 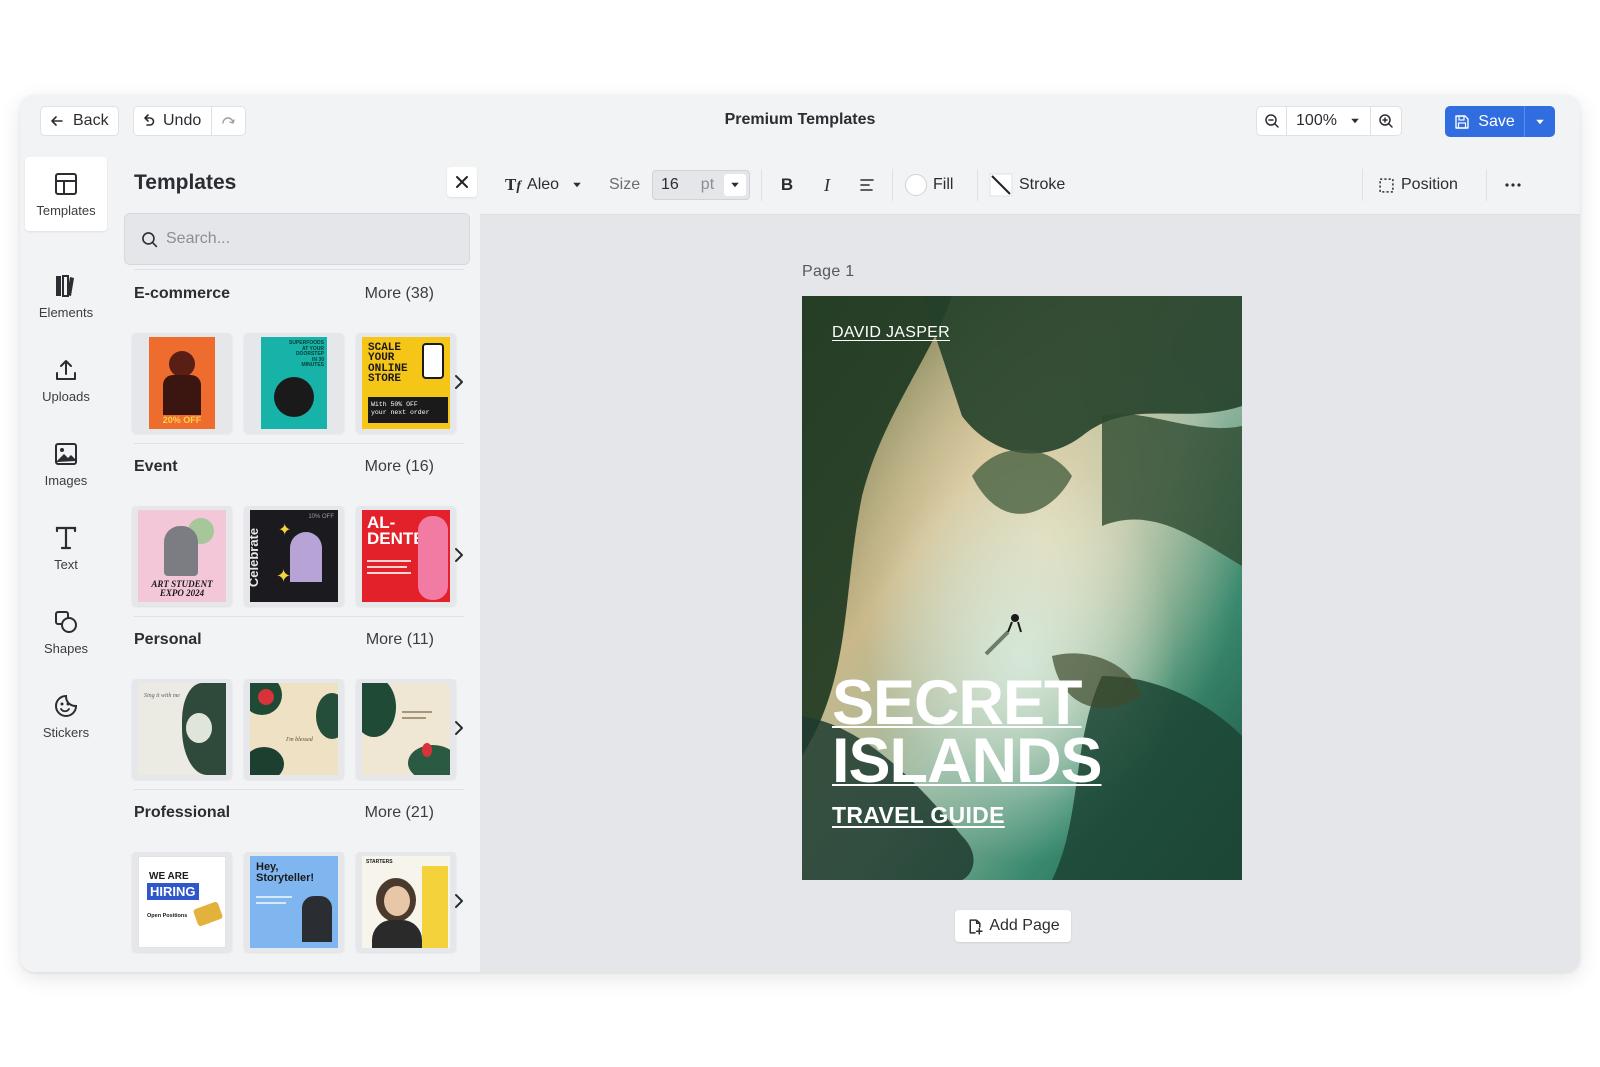 I want to click on save-label: Save, so click(x=1496, y=121).